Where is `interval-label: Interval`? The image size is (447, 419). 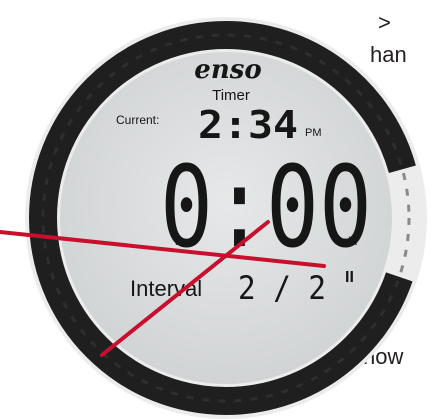 interval-label: Interval is located at coordinates (166, 288).